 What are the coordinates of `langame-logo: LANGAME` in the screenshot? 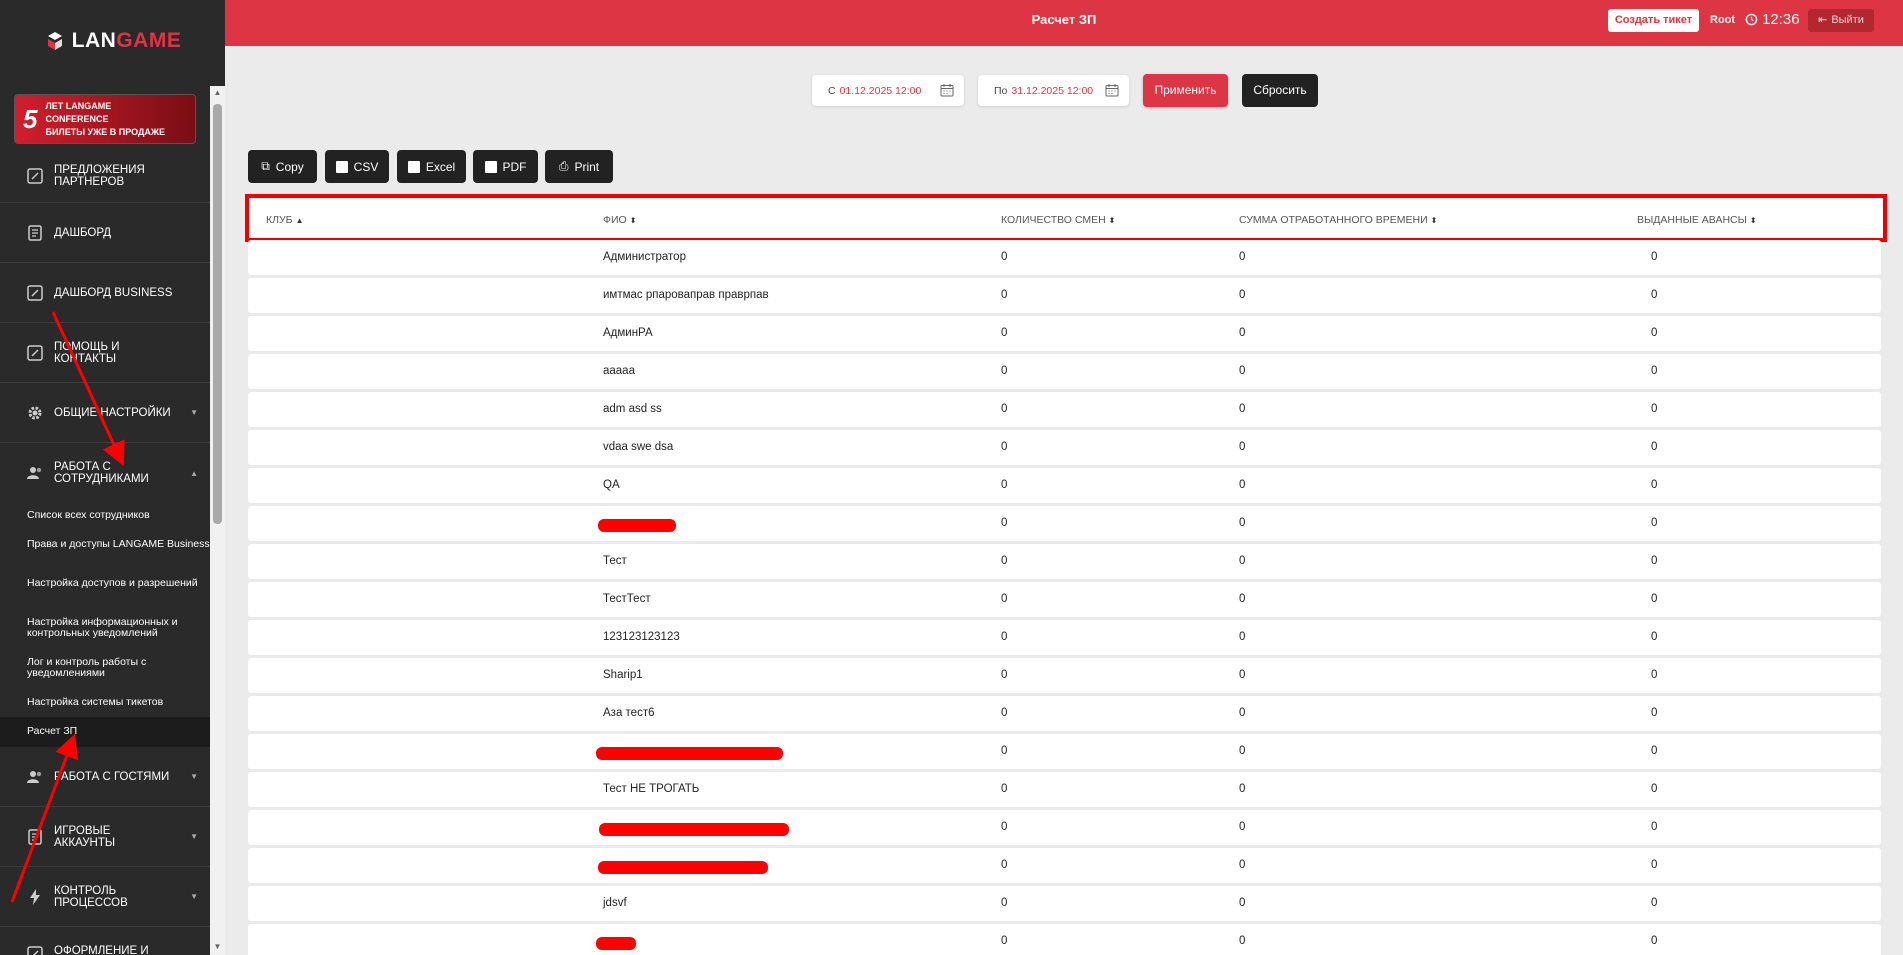 It's located at (112, 41).